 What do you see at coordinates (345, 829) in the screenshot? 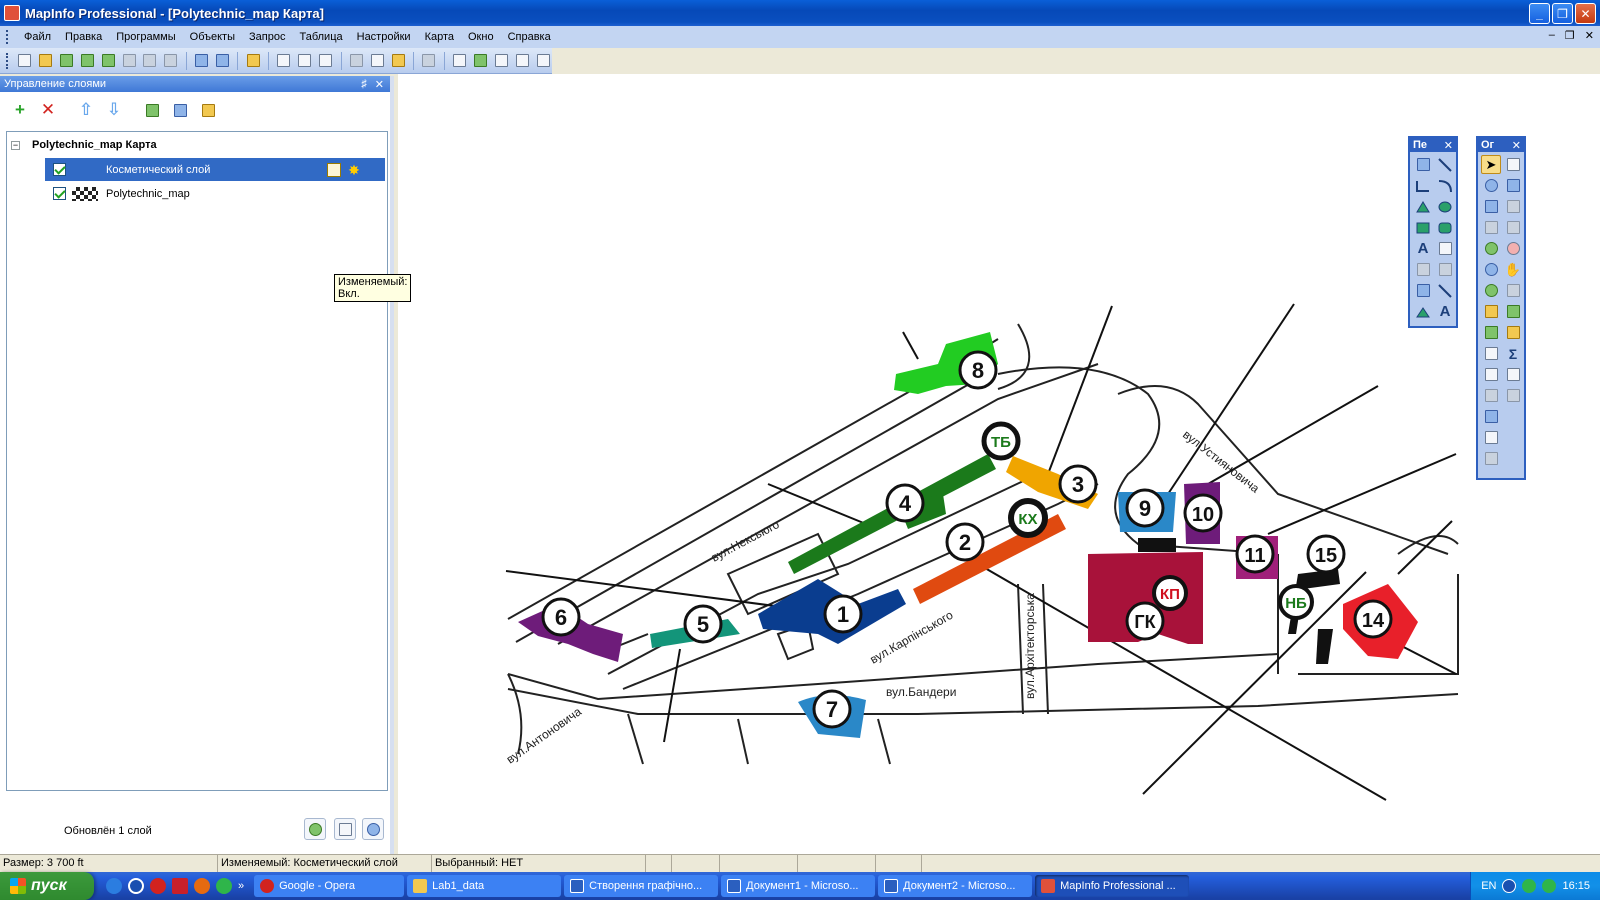
I see `layer-options-button` at bounding box center [345, 829].